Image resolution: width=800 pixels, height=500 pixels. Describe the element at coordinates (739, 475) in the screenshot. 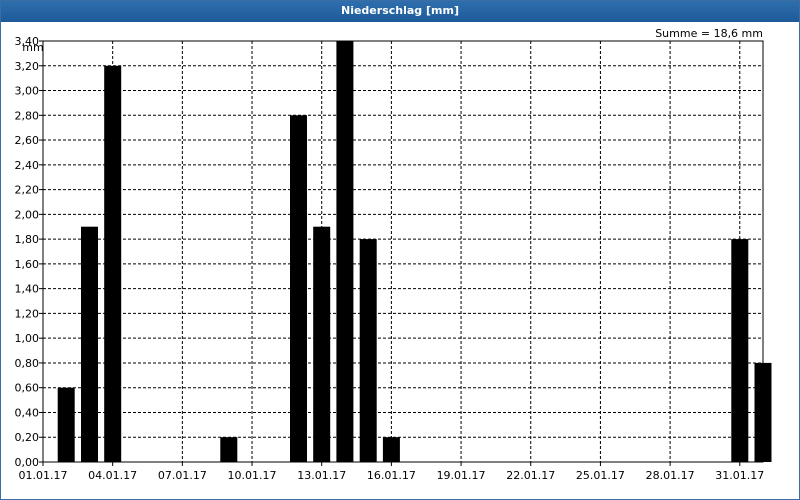

I see `x-tick-label: 31.01.17` at that location.